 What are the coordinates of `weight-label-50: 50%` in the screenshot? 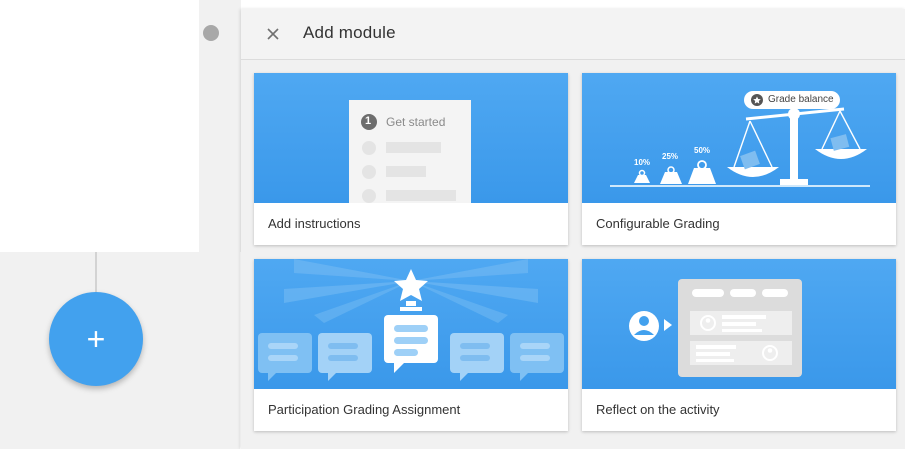 It's located at (702, 150).